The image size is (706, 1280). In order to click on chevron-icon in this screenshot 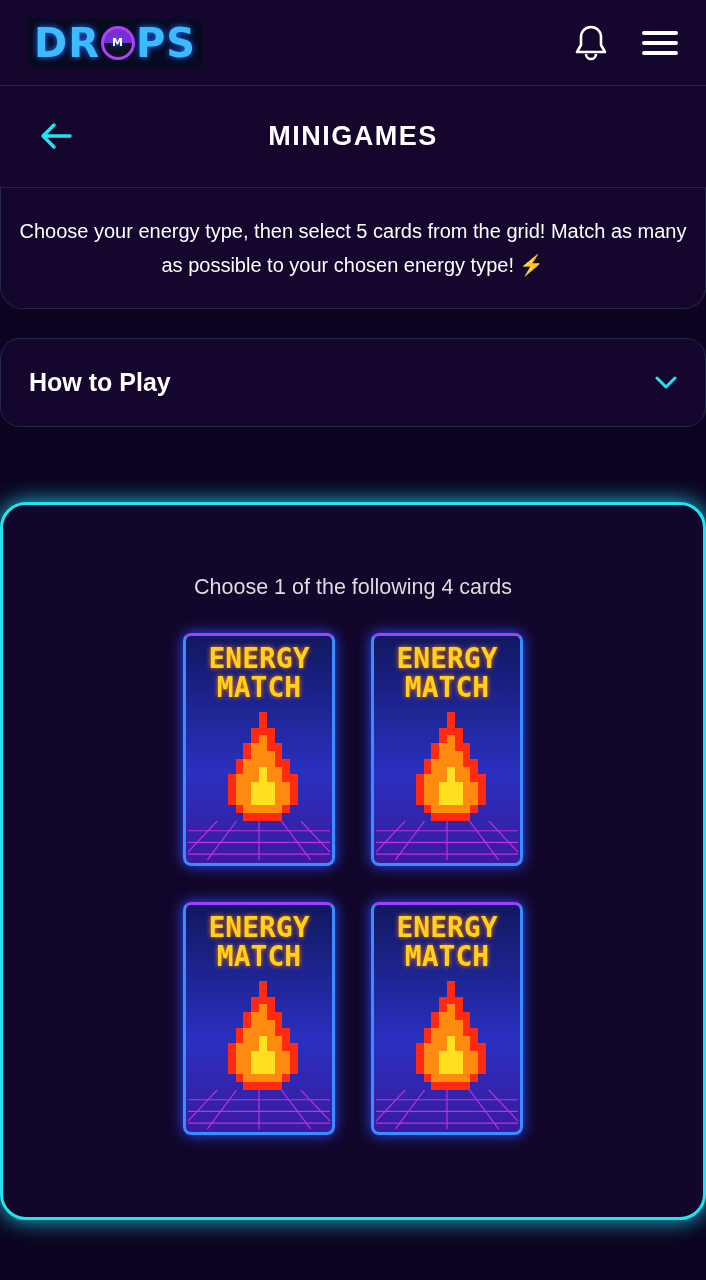, I will do `click(666, 382)`.